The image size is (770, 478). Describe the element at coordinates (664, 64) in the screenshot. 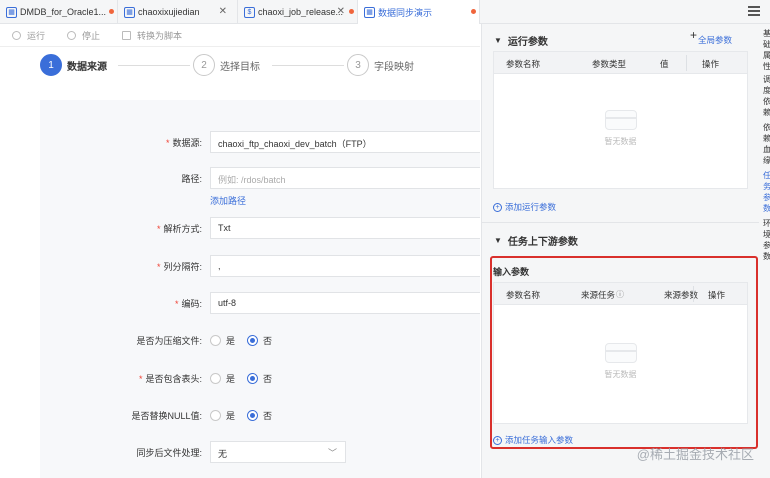

I see `column-header: 值` at that location.